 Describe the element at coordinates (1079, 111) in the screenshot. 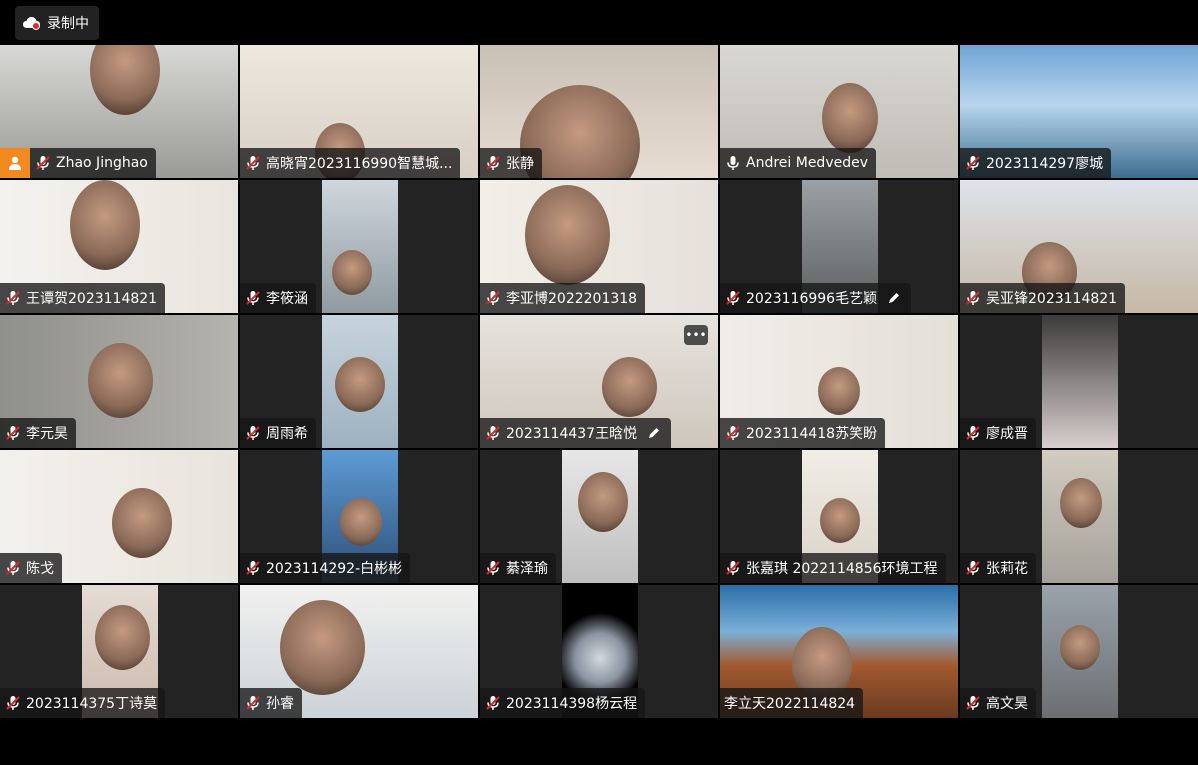

I see `participant-video-tile: 2023114297廖城` at that location.